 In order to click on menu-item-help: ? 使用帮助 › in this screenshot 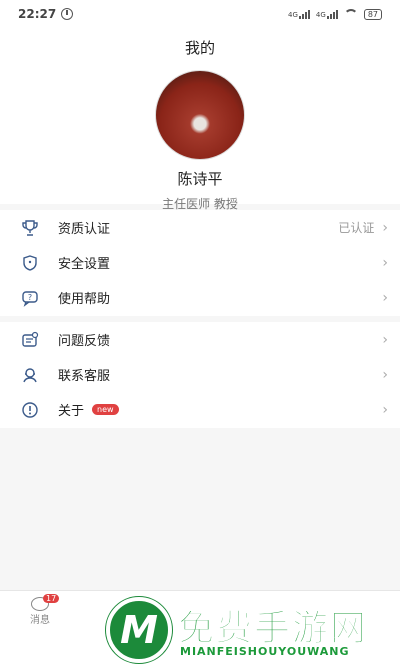, I will do `click(200, 297)`.